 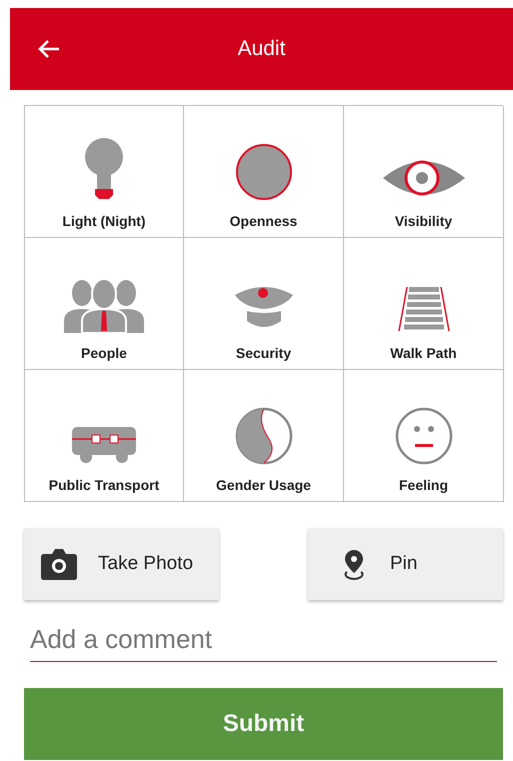 I want to click on people-icon, so click(x=104, y=306).